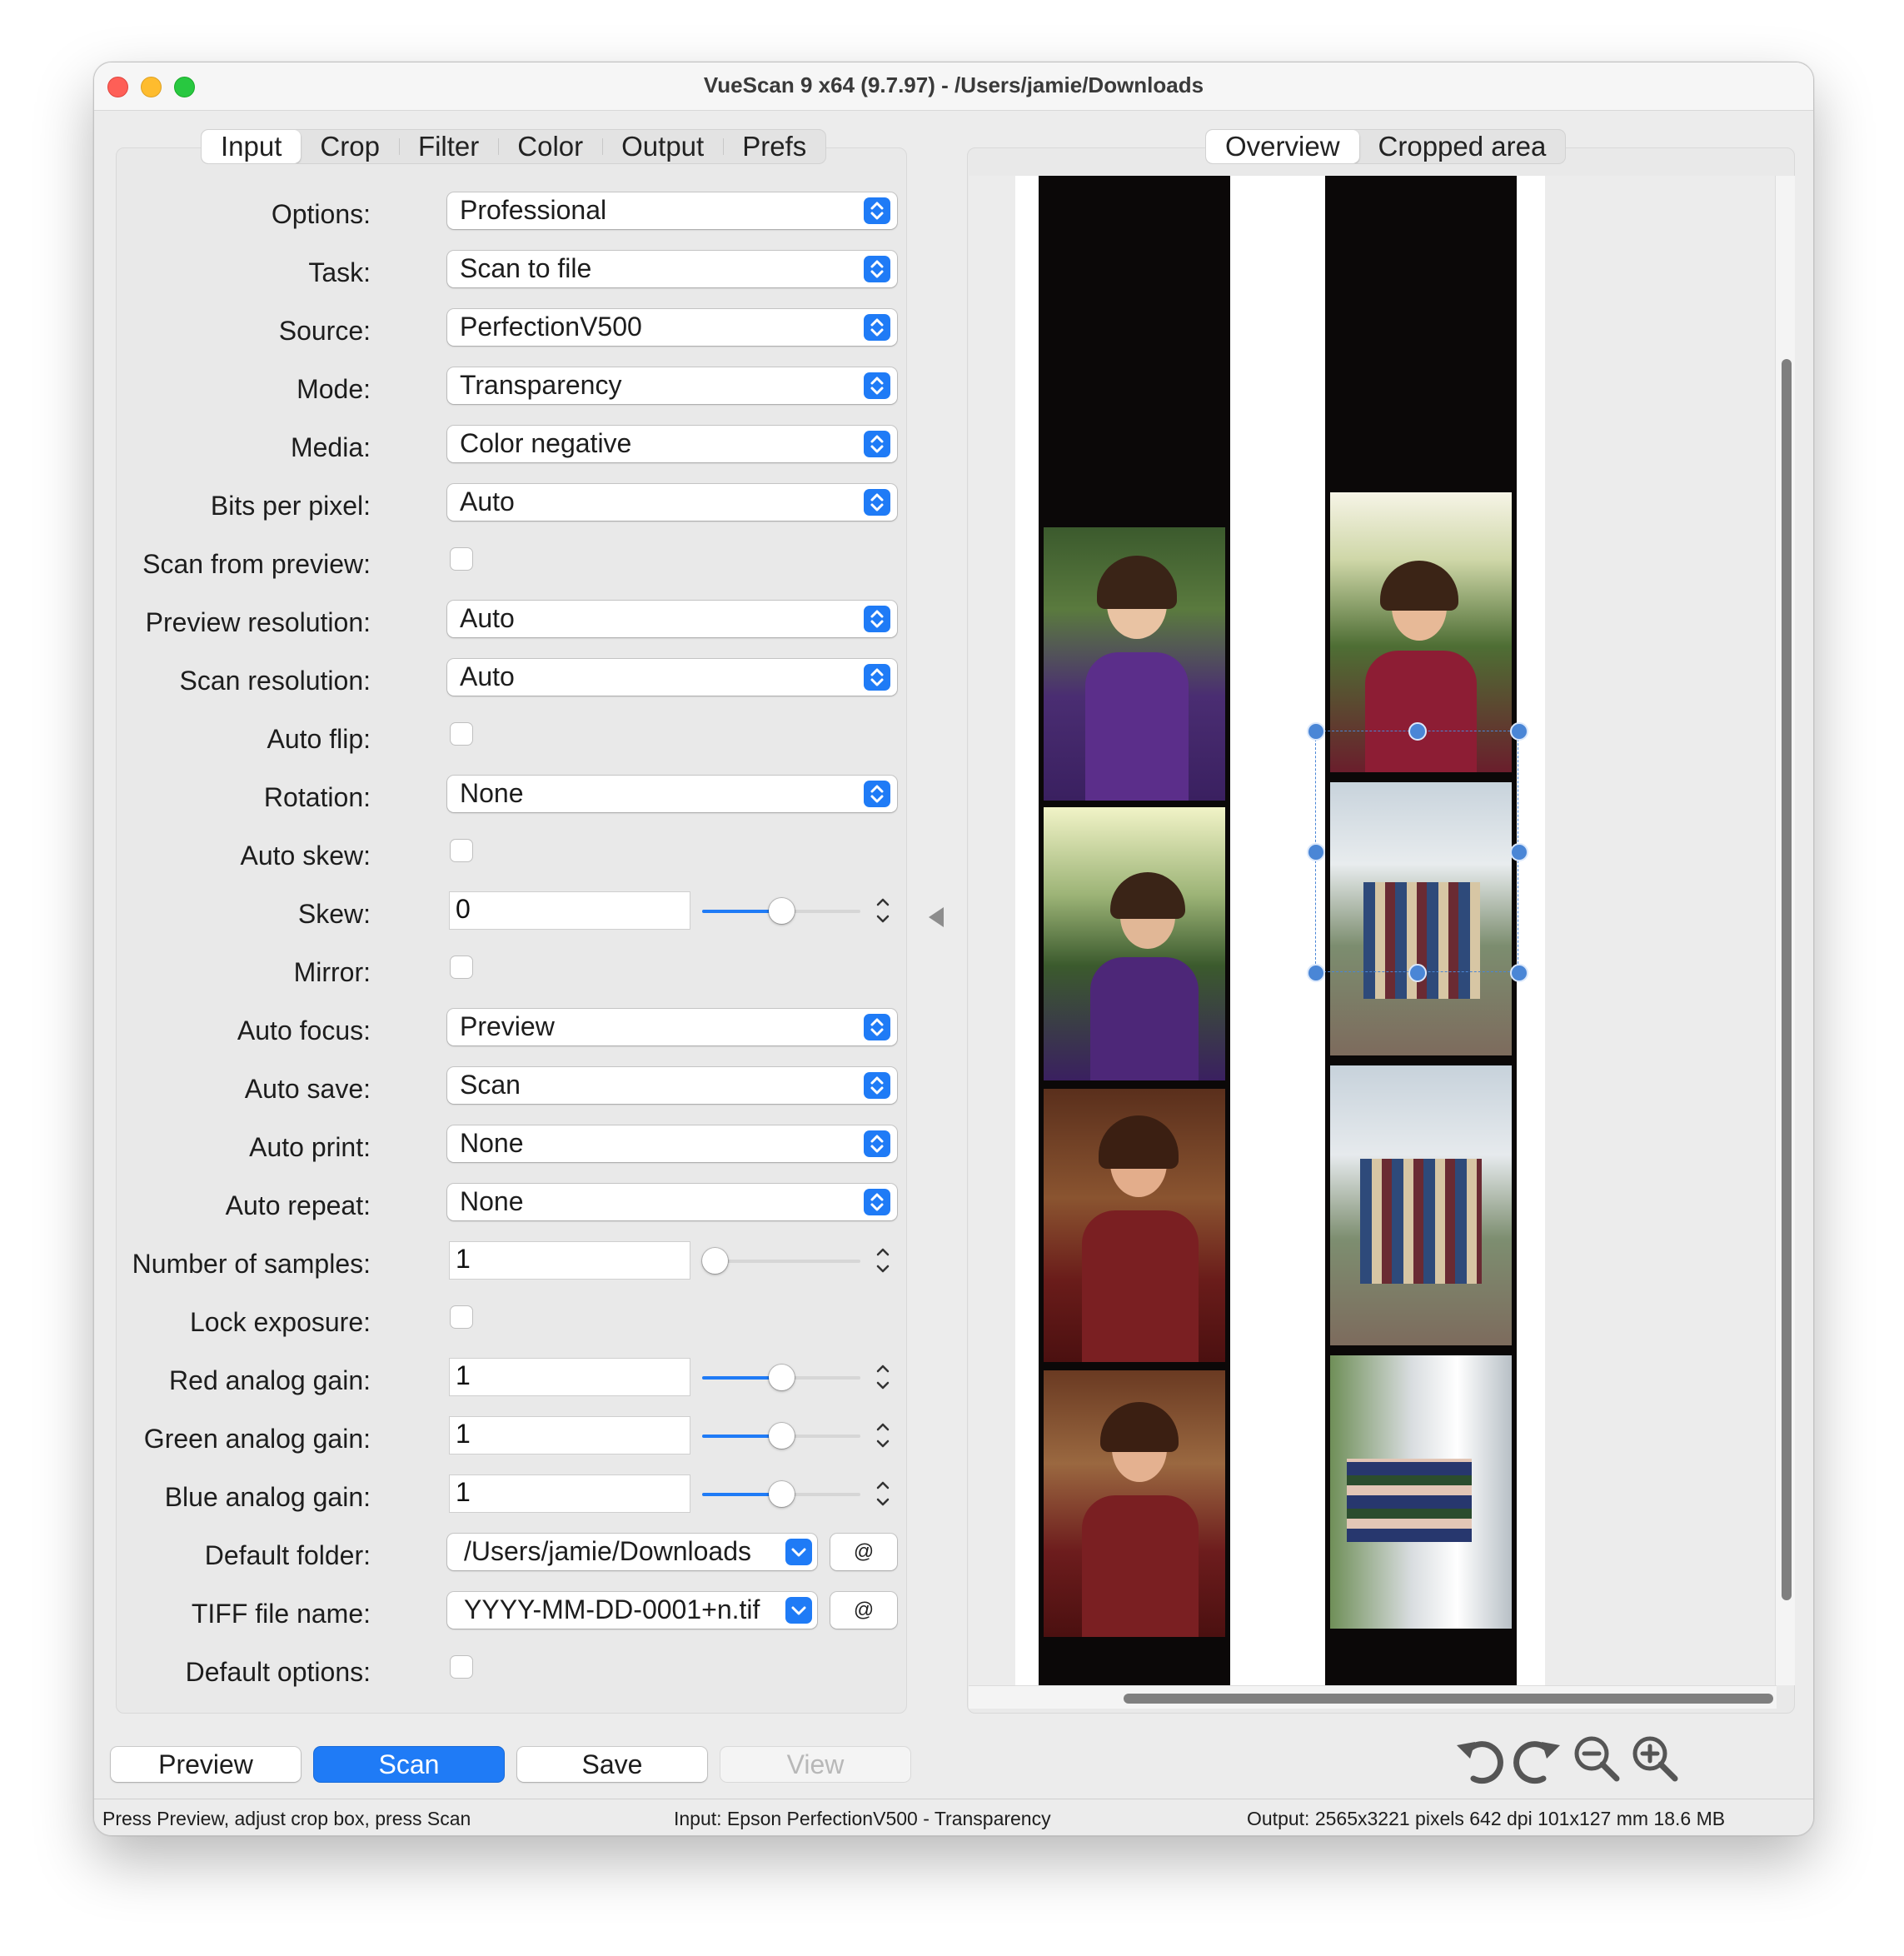 The width and height of the screenshot is (1904, 1956). What do you see at coordinates (257, 1439) in the screenshot?
I see `green-analog-gain-label: Green analog gain:` at bounding box center [257, 1439].